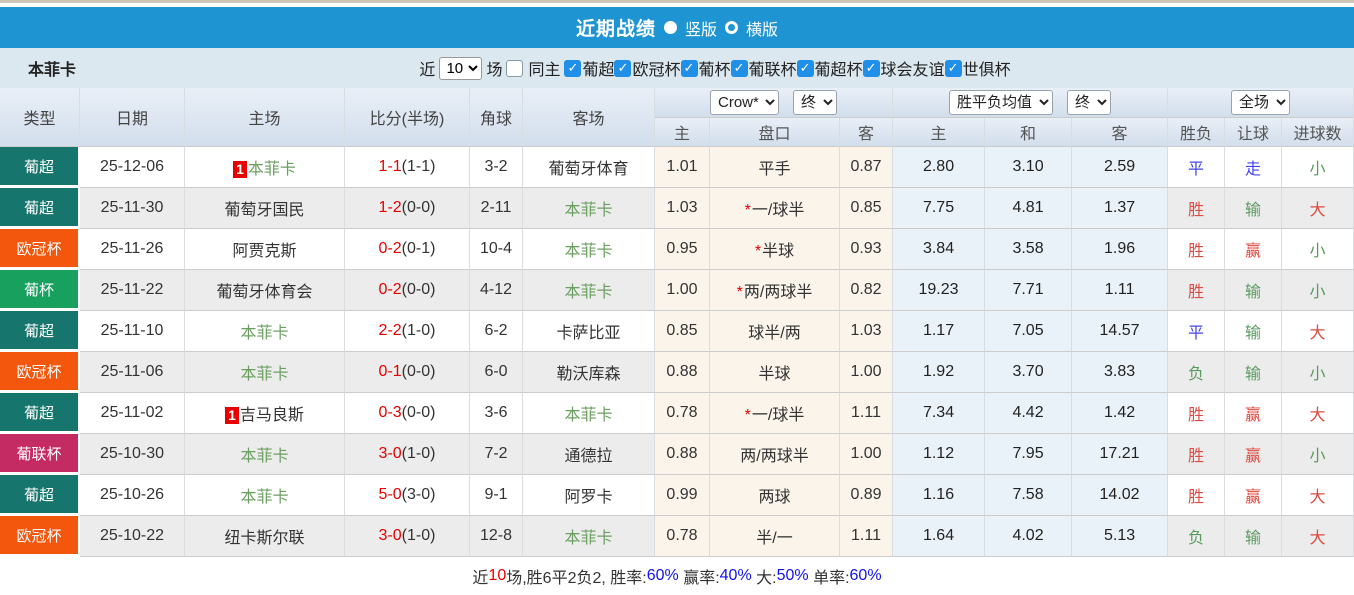 This screenshot has width=1354, height=595. I want to click on europe-draw-odds: 7.58, so click(1029, 495).